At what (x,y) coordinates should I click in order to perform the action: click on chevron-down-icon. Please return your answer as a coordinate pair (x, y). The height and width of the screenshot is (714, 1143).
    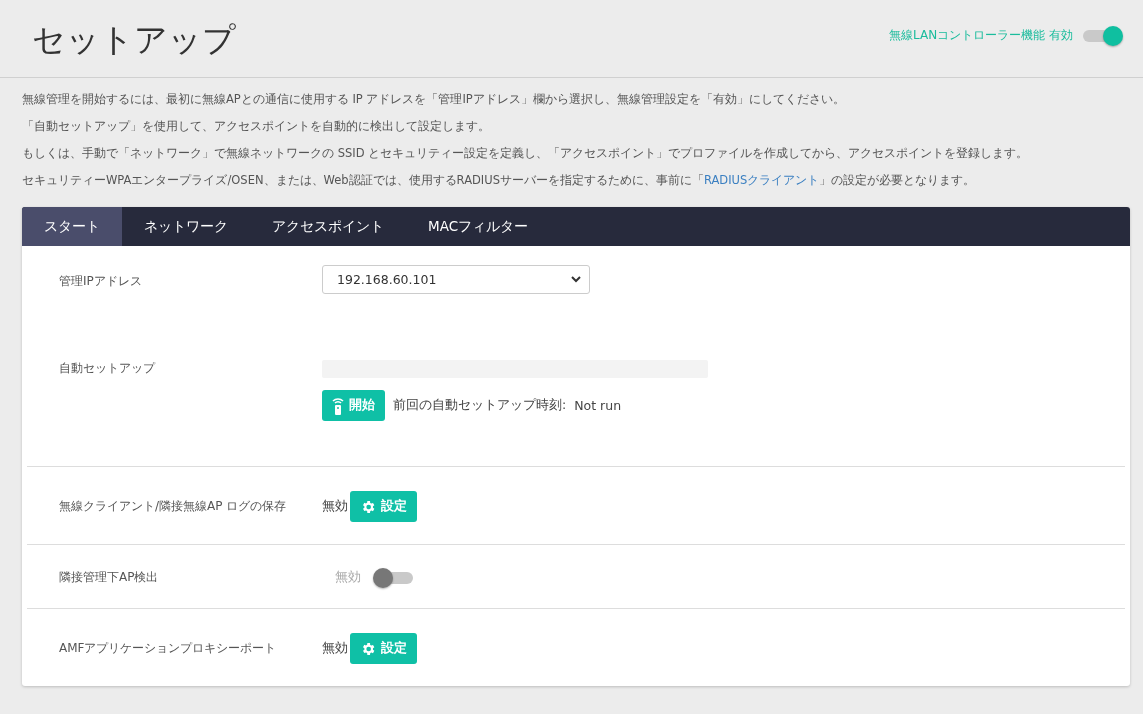
    Looking at the image, I should click on (576, 279).